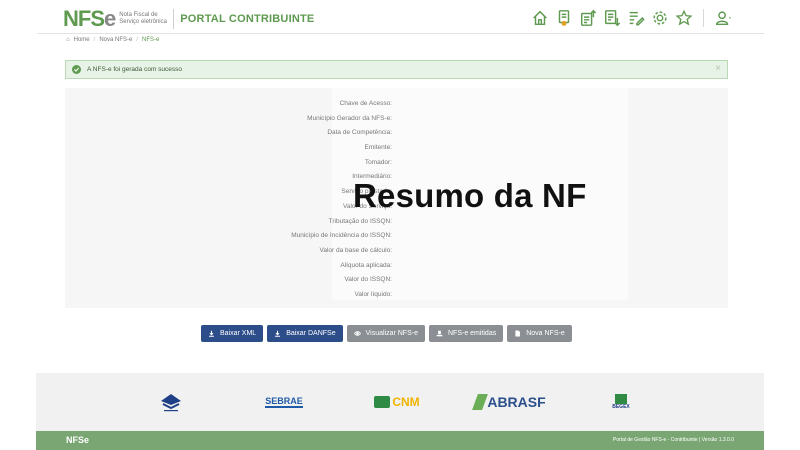 This screenshot has height=450, width=800. What do you see at coordinates (621, 399) in the screenshot?
I see `begex-emblem` at bounding box center [621, 399].